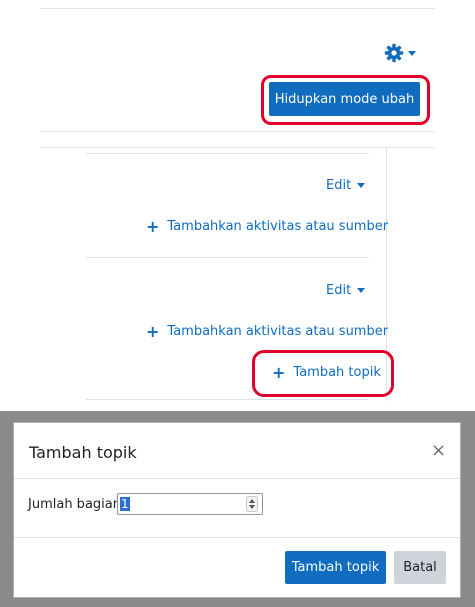  What do you see at coordinates (394, 53) in the screenshot?
I see `gear-icon` at bounding box center [394, 53].